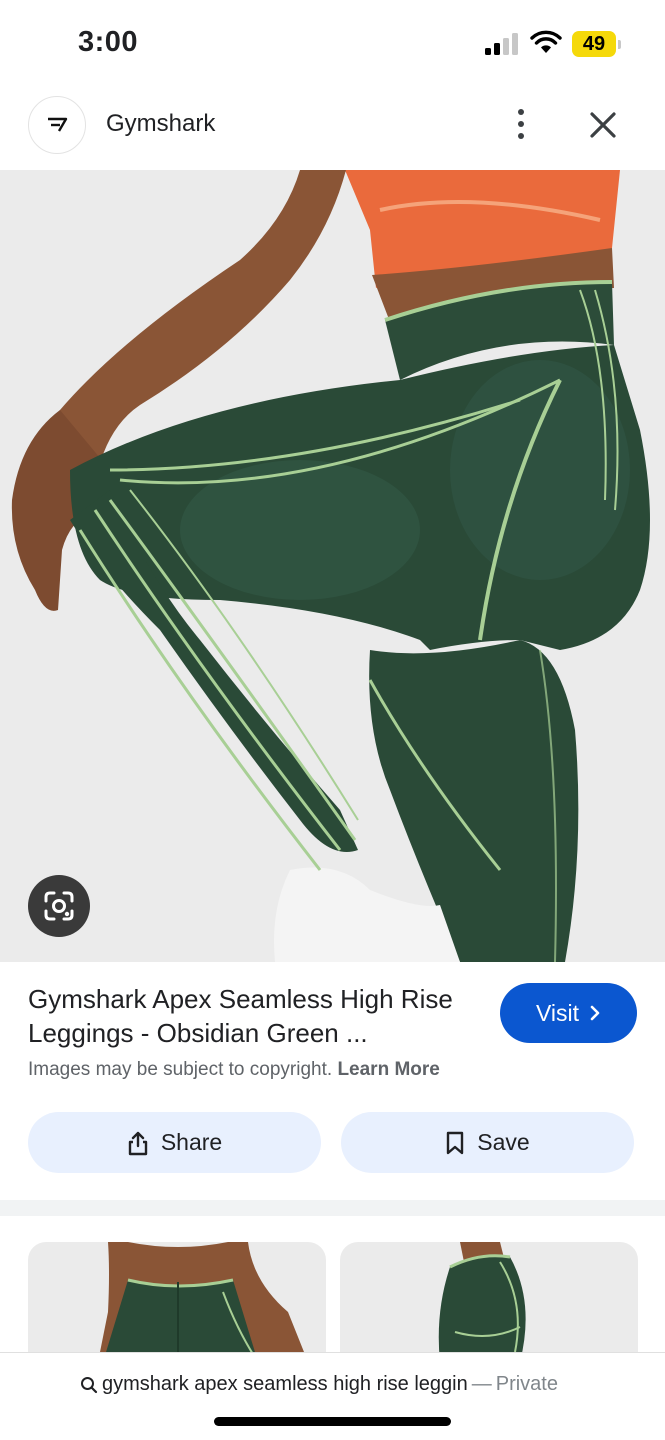  I want to click on google-lens-icon, so click(59, 906).